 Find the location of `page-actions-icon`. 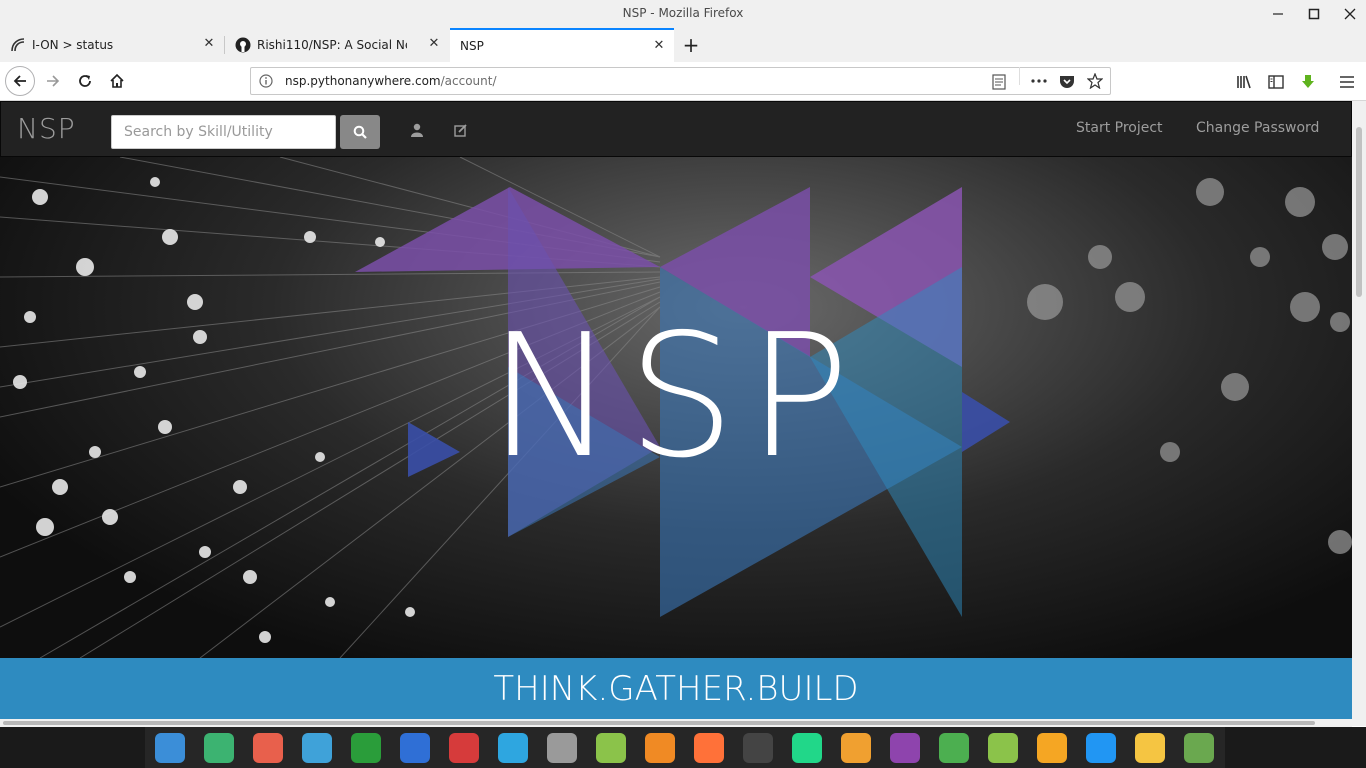

page-actions-icon is located at coordinates (1039, 81).